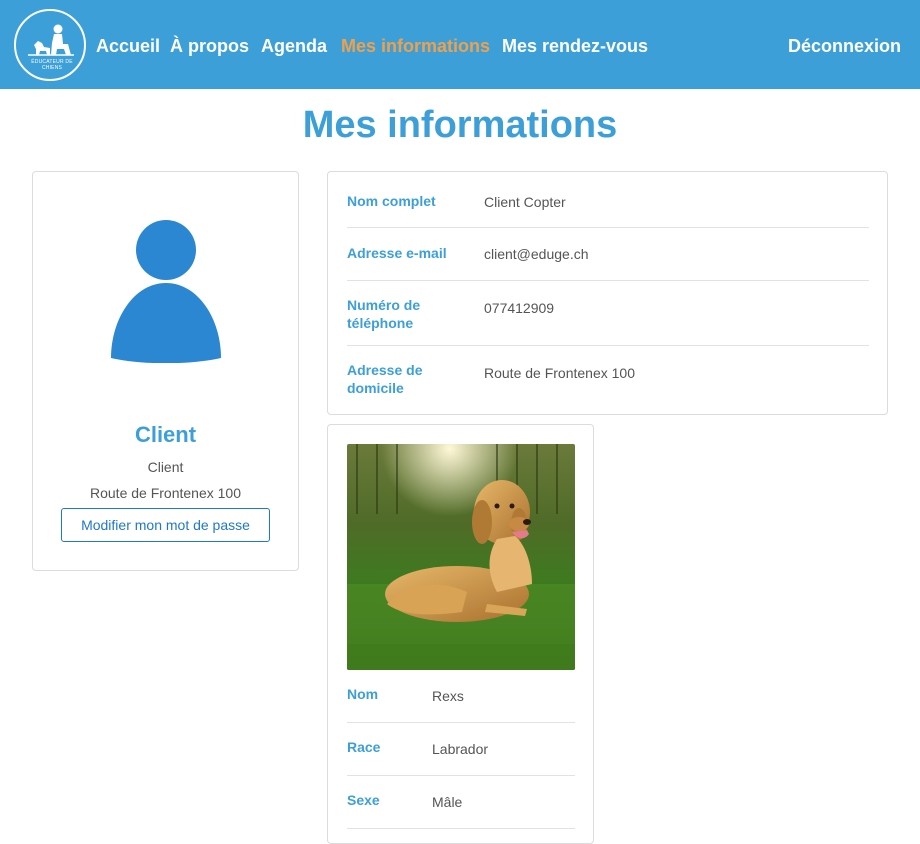  I want to click on info-row-email: Adresse e-mail client@eduge.ch, so click(608, 254).